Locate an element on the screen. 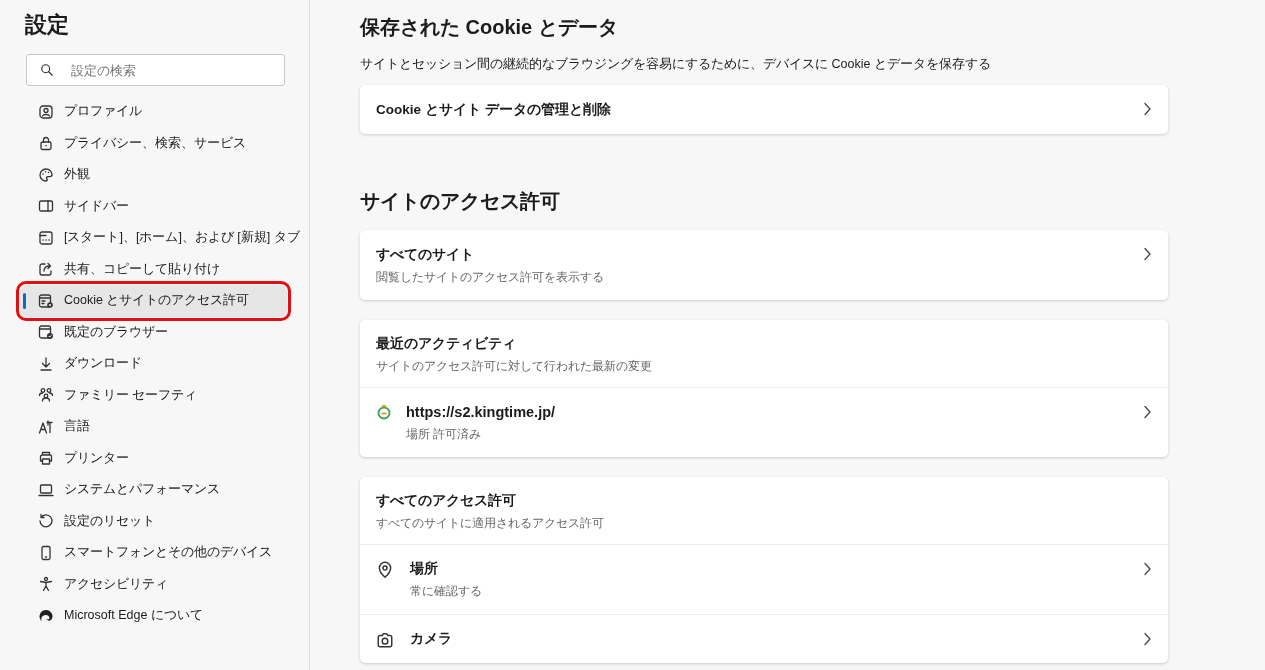 The image size is (1265, 670). sidebar-item: 共有、コピーして貼り付け is located at coordinates (160, 269).